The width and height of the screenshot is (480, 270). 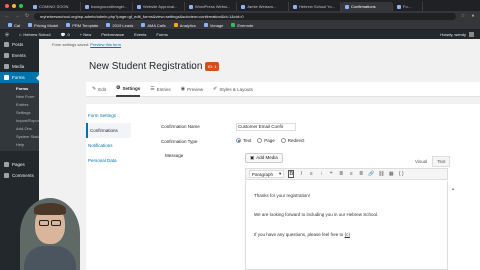 I want to click on bookmark-item: AMA Calls, so click(x=153, y=25).